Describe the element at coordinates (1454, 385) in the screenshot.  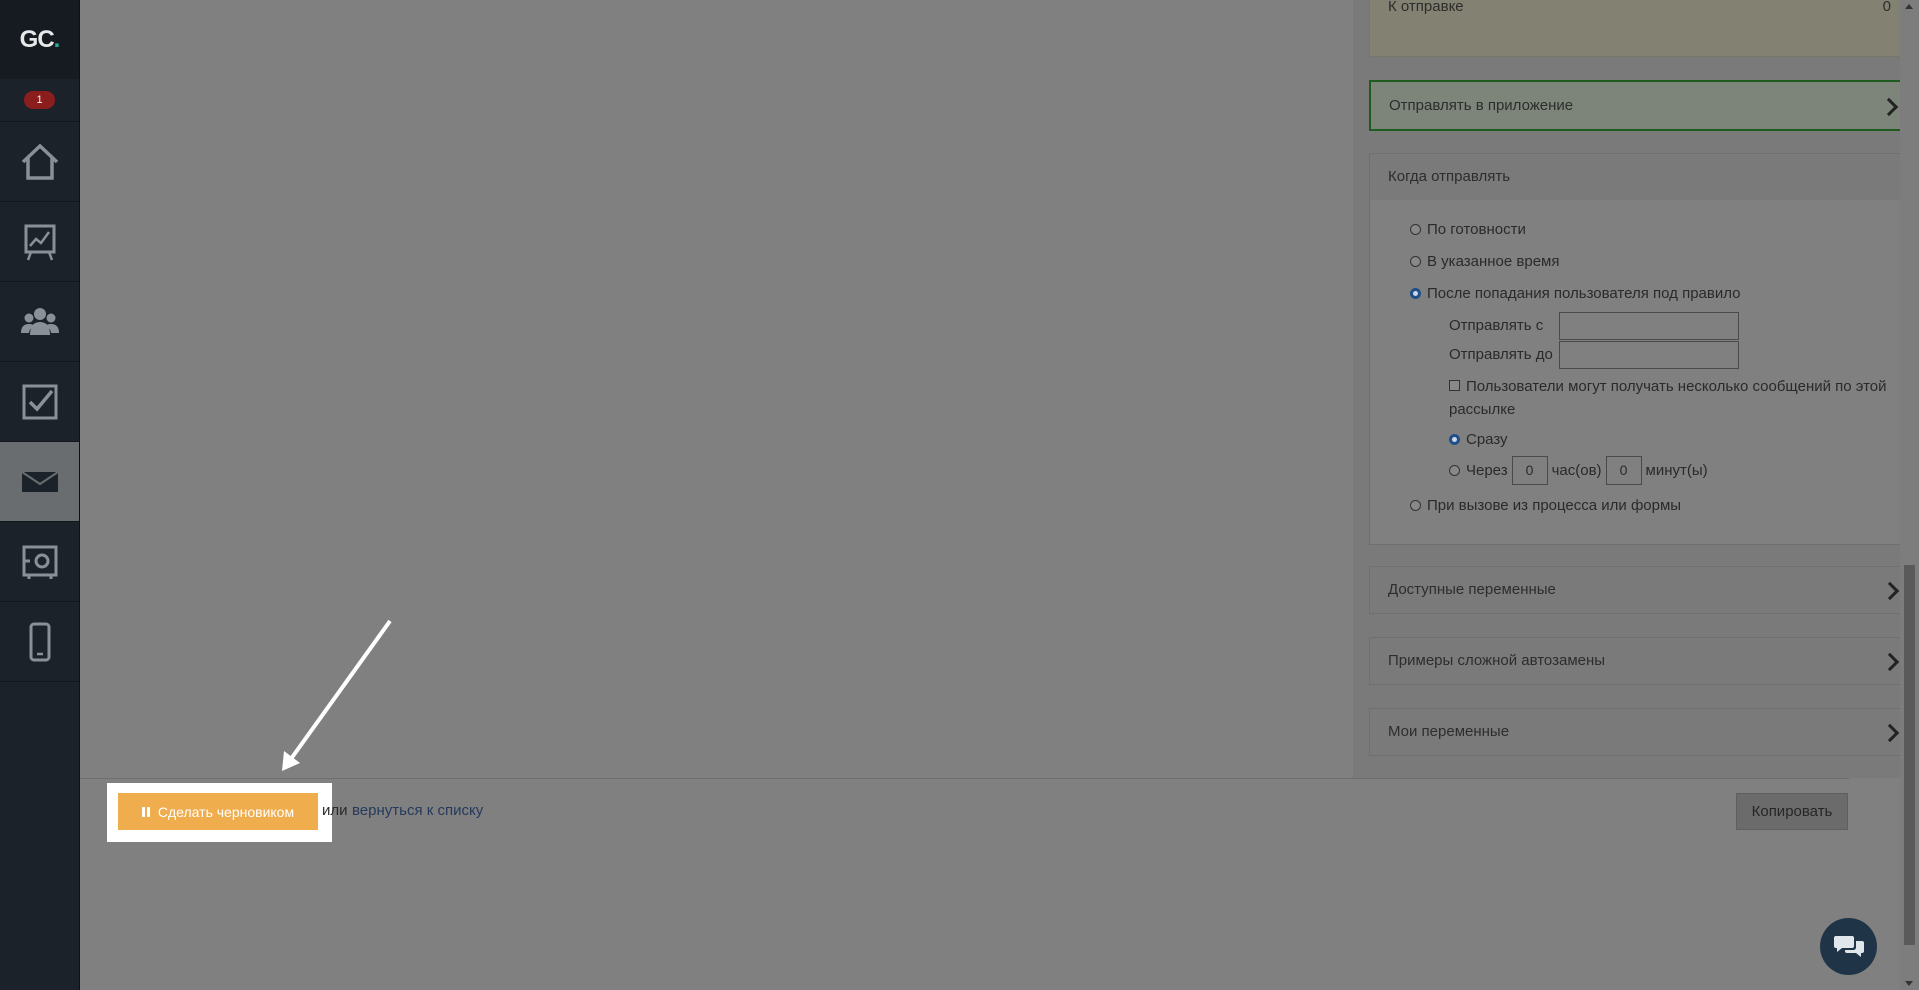
I see `multiple-messages-checkbox` at that location.